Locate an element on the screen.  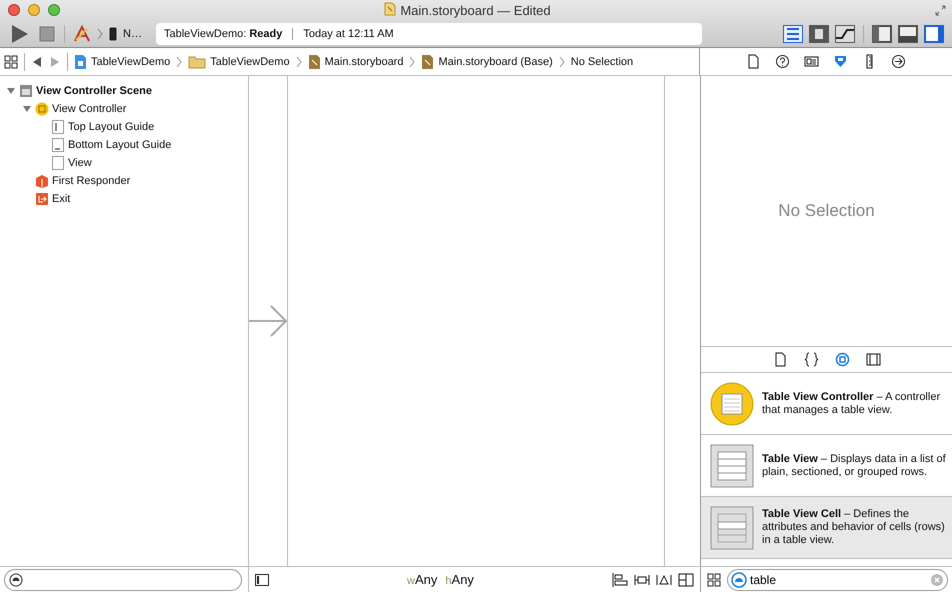
bottom-panel-icon is located at coordinates (908, 34).